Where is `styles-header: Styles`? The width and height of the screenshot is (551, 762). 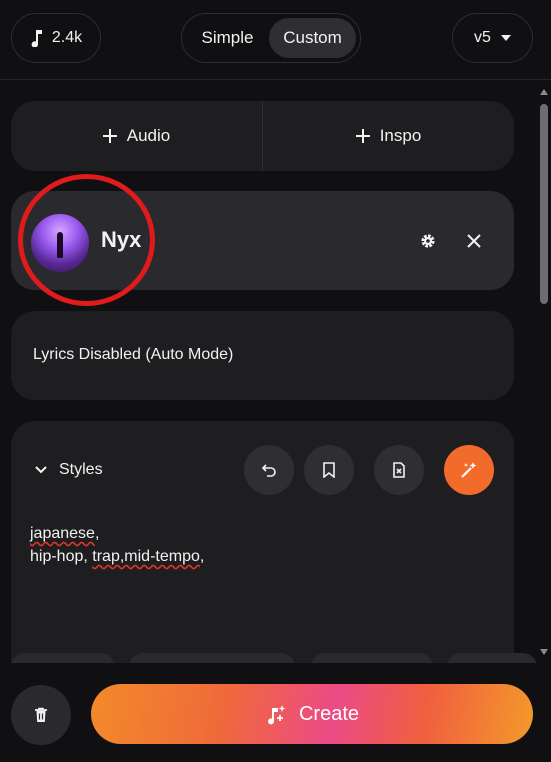 styles-header: Styles is located at coordinates (69, 470).